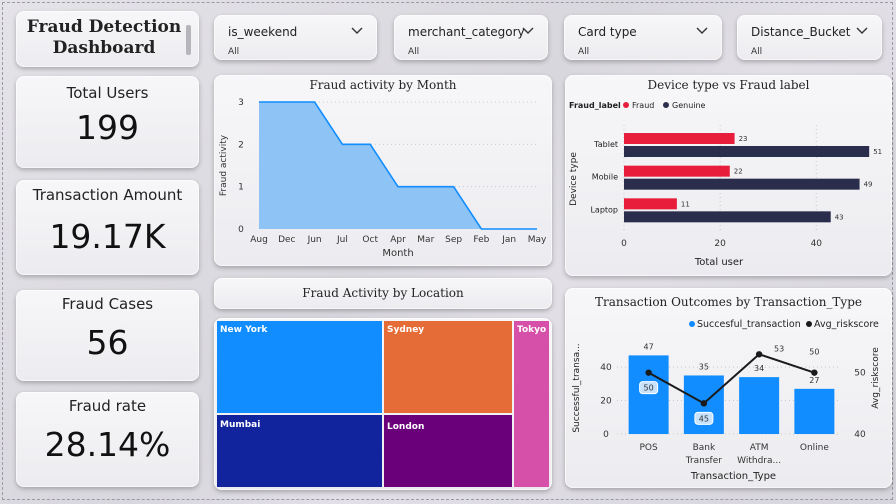 The width and height of the screenshot is (896, 504). I want to click on treemap-label: Sydney, so click(406, 330).